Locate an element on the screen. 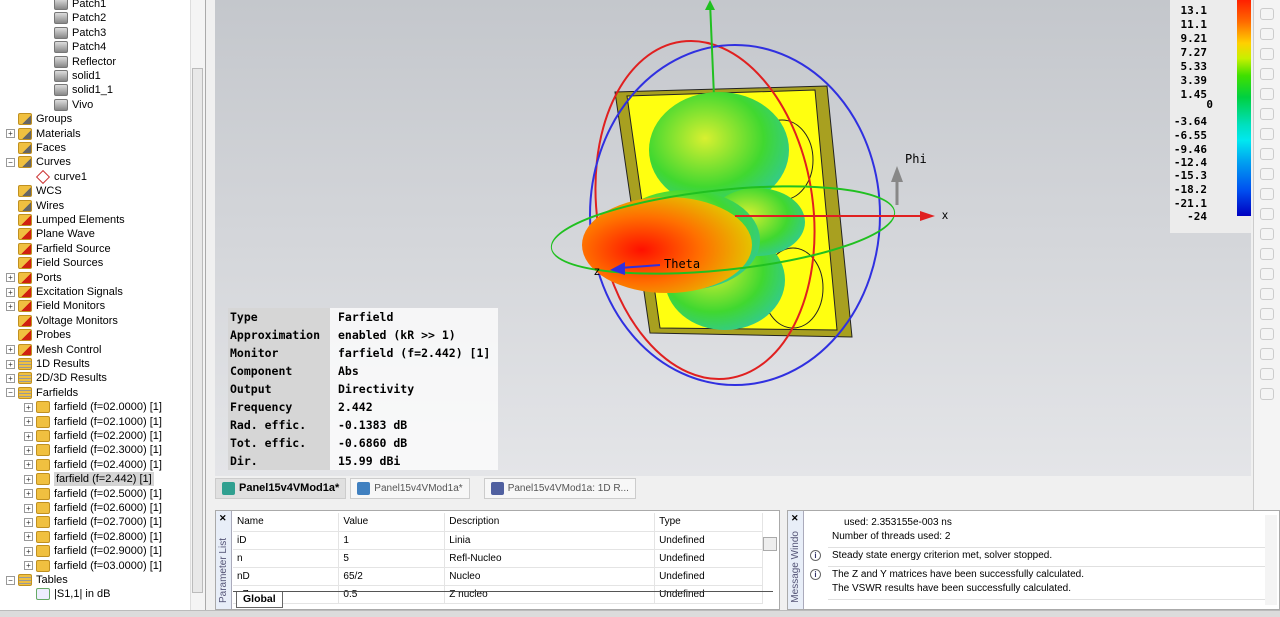 The height and width of the screenshot is (617, 1280). tree-item: + farfield (f=02.7000) [1] is located at coordinates (93, 522).